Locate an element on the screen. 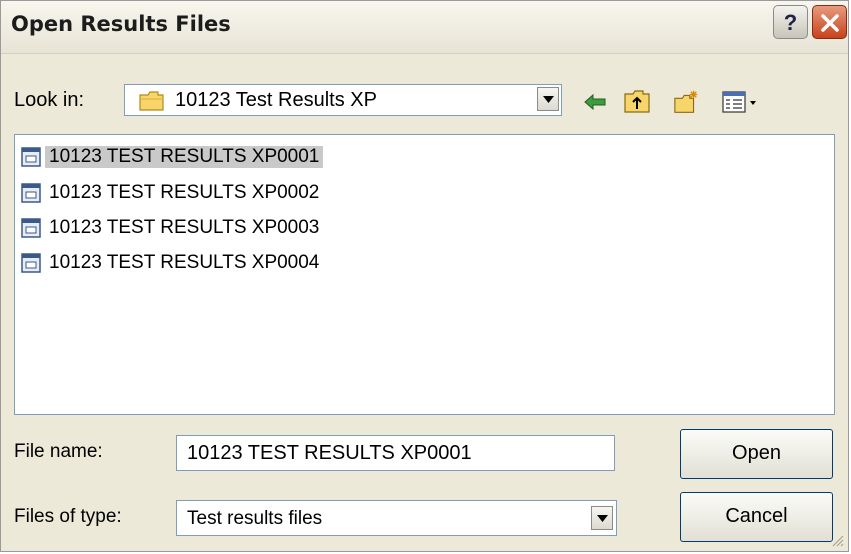  help-icon: ? is located at coordinates (790, 22).